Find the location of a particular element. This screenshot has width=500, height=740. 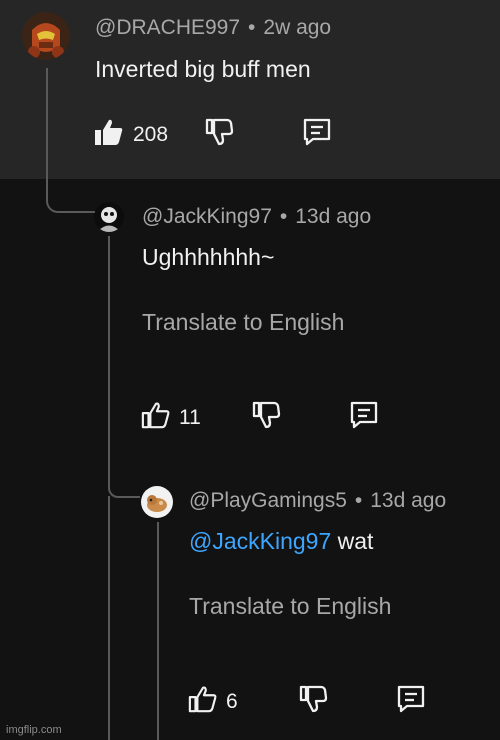

like-count: 6 is located at coordinates (232, 701).